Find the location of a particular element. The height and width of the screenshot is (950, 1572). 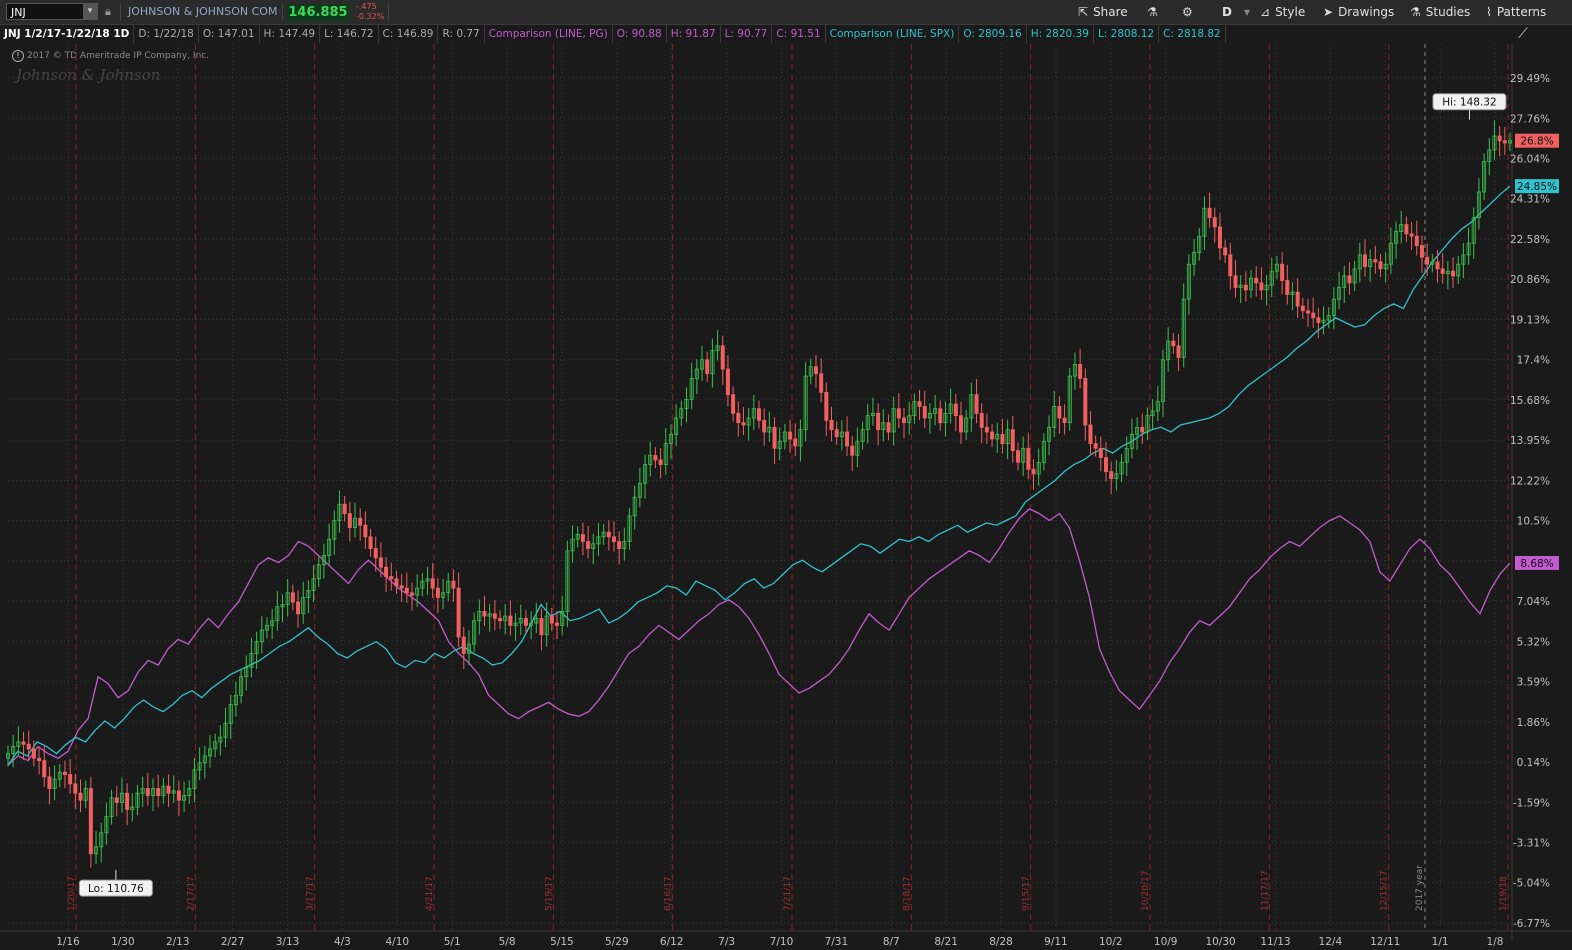

low-price-bubble: Lo: 110.76 is located at coordinates (115, 883).